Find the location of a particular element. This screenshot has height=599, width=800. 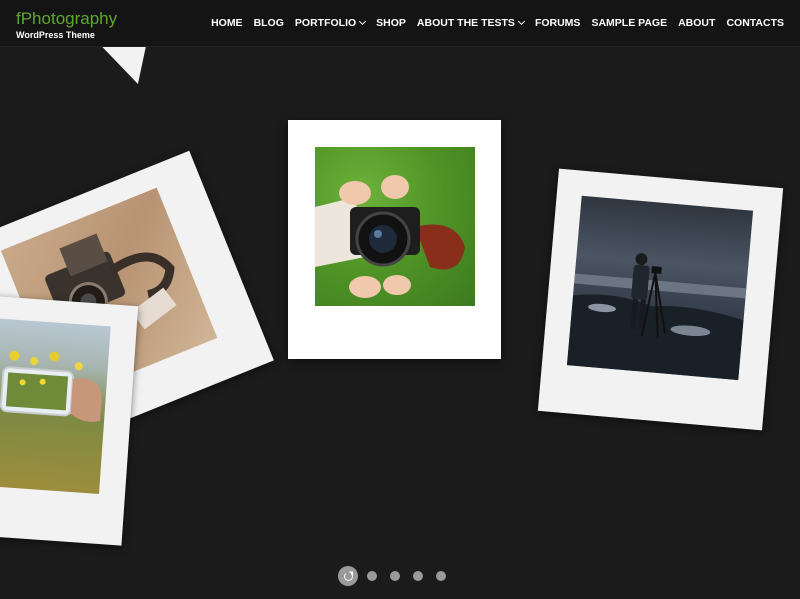

nav-label: CONTACTS is located at coordinates (755, 23).